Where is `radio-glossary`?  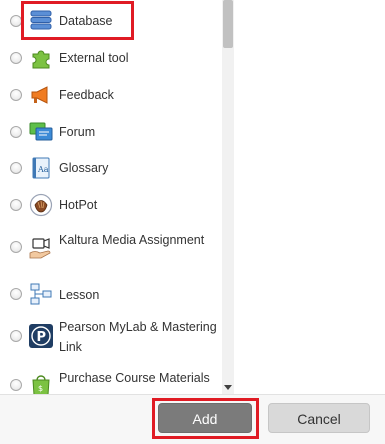
radio-glossary is located at coordinates (16, 168).